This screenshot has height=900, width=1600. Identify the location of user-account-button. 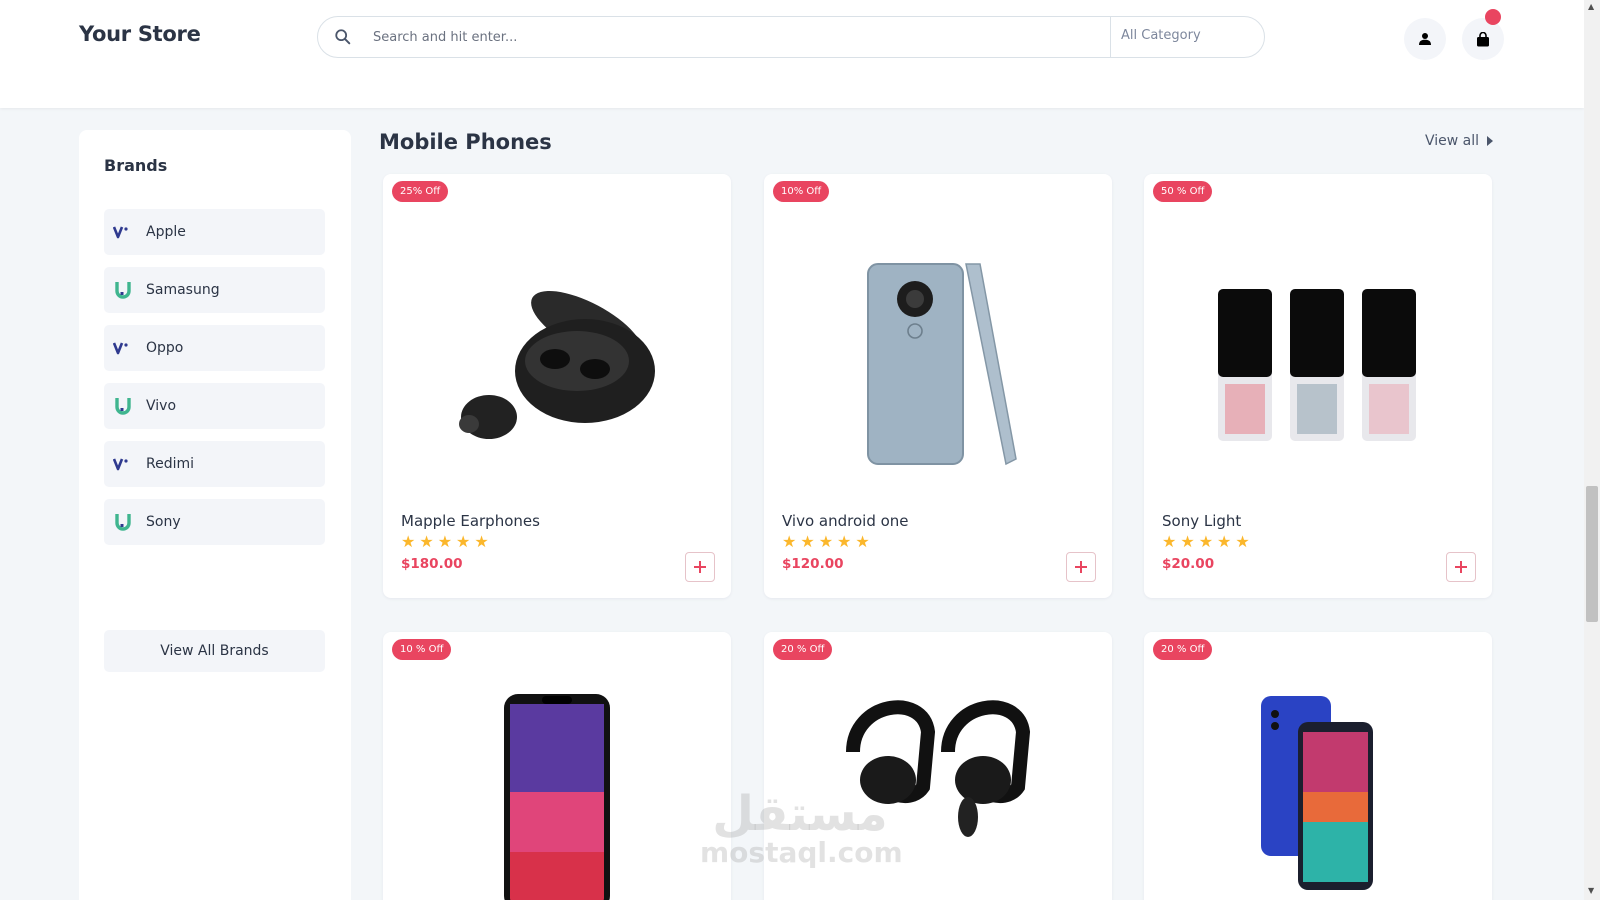
(1425, 39).